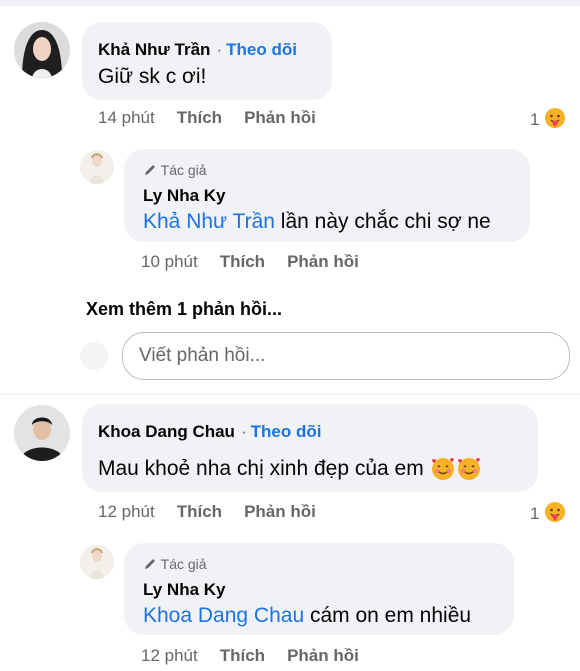 The width and height of the screenshot is (580, 671). I want to click on reply-time: 10 phút, so click(169, 261).